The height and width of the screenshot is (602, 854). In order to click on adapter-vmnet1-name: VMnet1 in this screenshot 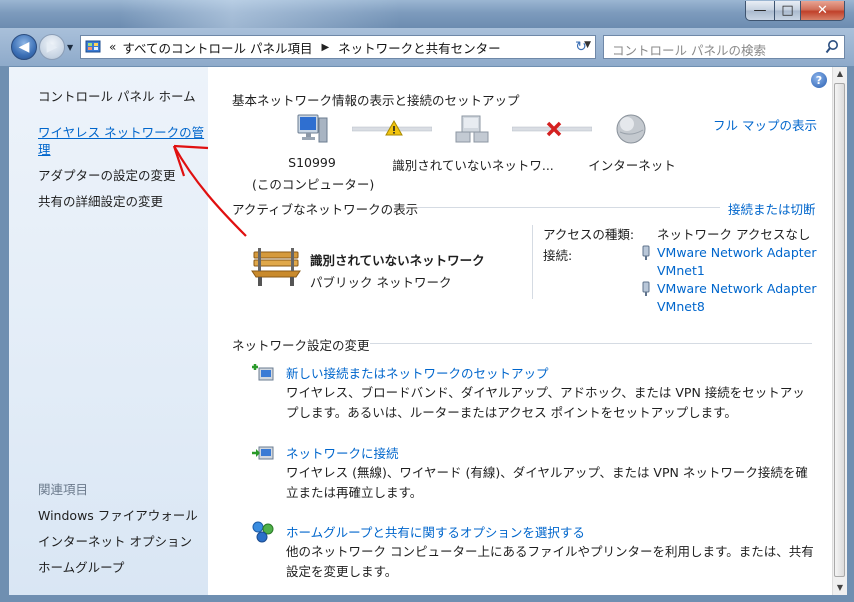, I will do `click(681, 270)`.